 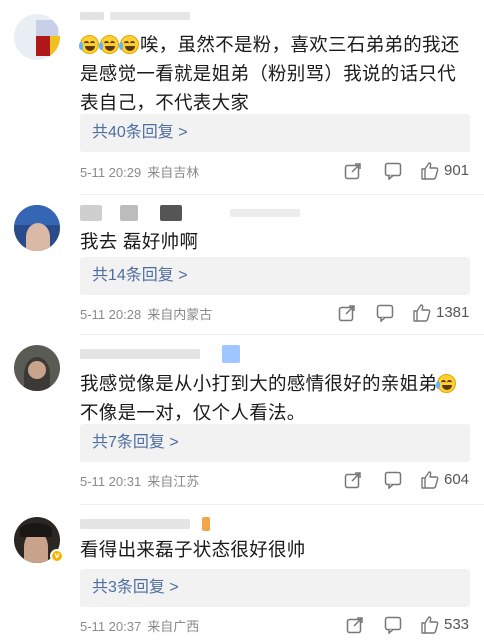 I want to click on like-count: 901, so click(x=457, y=170).